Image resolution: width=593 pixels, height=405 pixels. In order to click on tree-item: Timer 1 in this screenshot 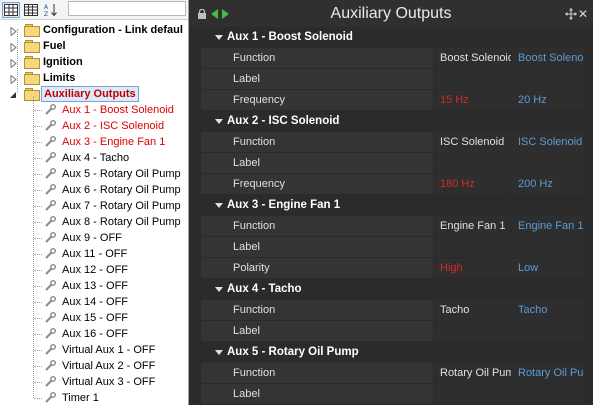, I will do `click(94, 397)`.